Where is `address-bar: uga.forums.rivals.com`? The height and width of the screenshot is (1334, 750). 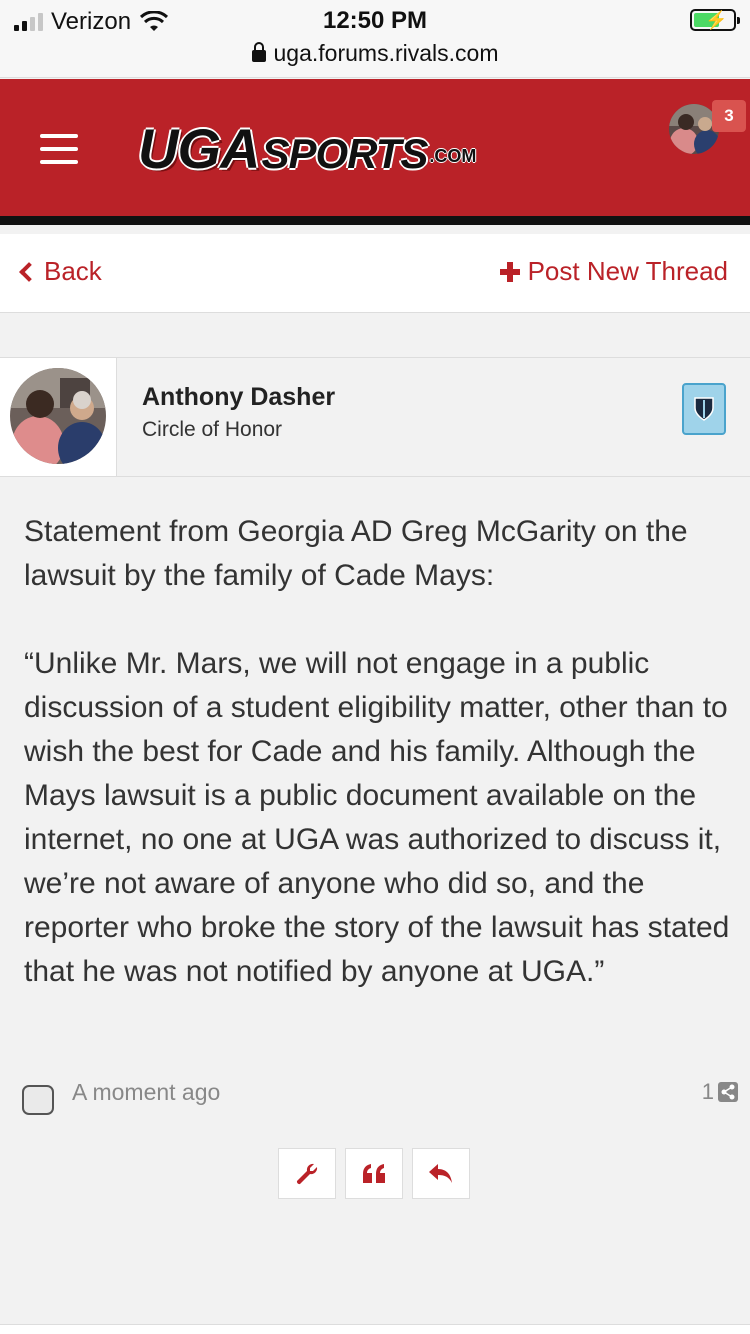
address-bar: uga.forums.rivals.com is located at coordinates (375, 53).